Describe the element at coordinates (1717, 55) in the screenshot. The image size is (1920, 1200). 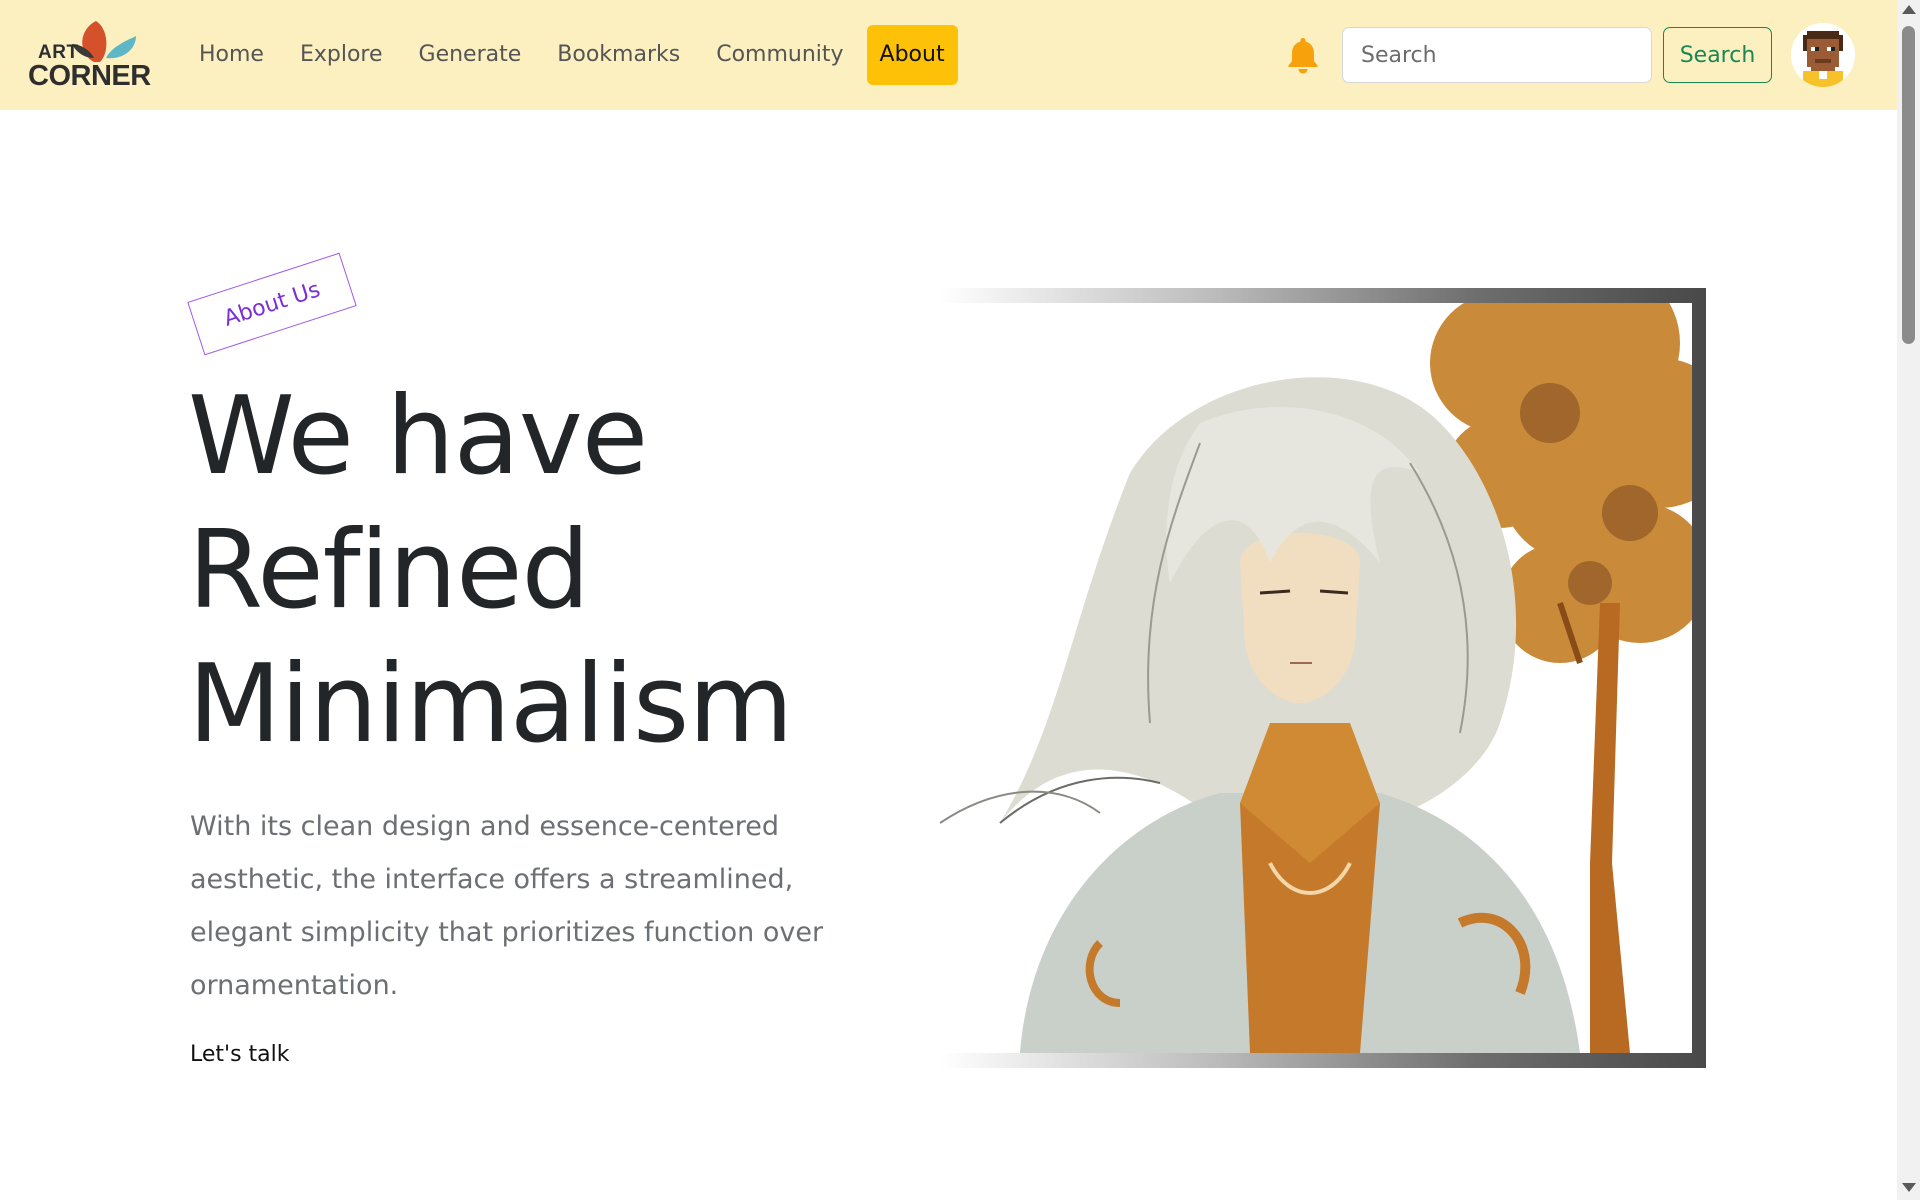
I see `search-button: Search` at that location.